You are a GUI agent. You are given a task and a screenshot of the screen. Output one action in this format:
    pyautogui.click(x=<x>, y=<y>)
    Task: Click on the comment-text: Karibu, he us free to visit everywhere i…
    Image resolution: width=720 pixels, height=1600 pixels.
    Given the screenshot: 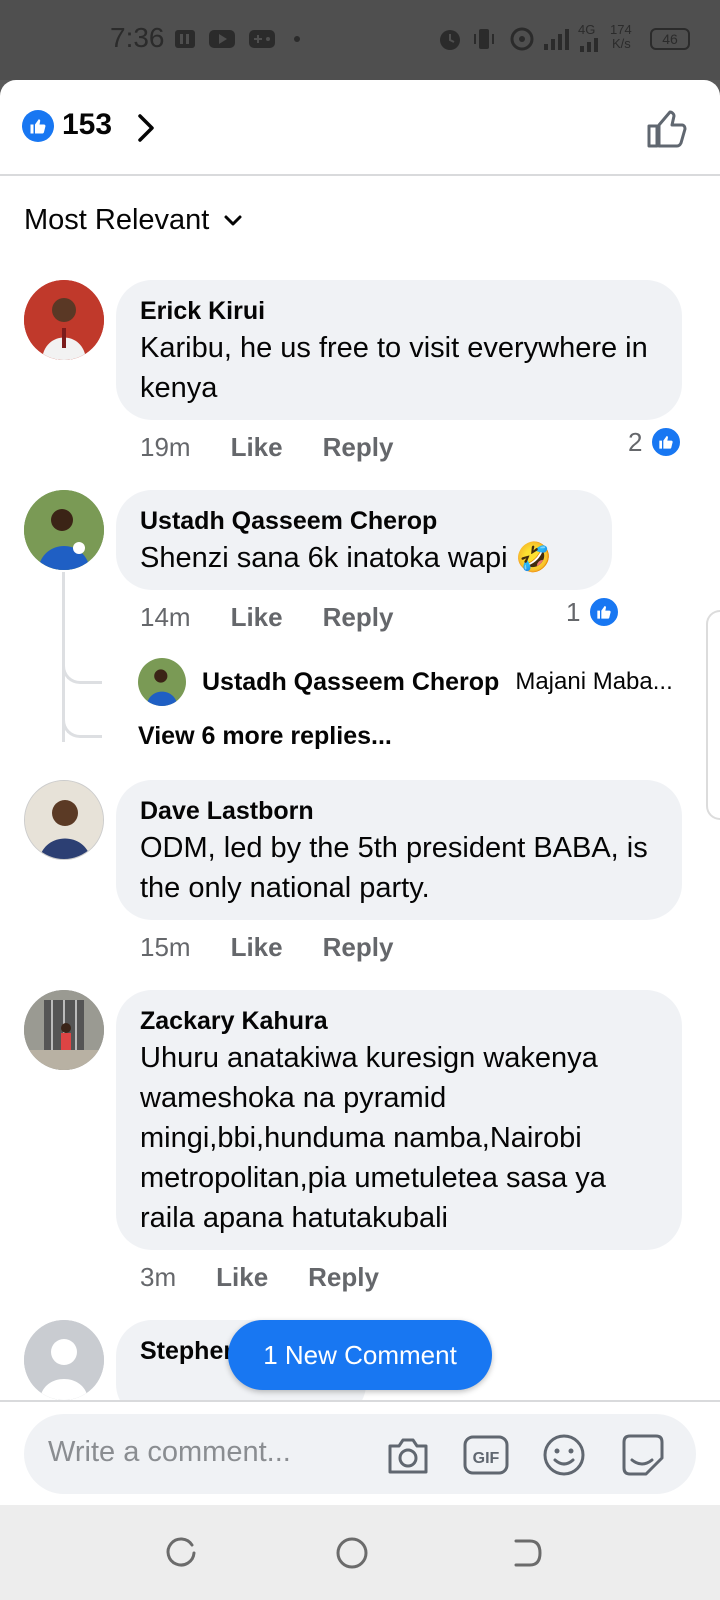 What is the action you would take?
    pyautogui.click(x=394, y=368)
    